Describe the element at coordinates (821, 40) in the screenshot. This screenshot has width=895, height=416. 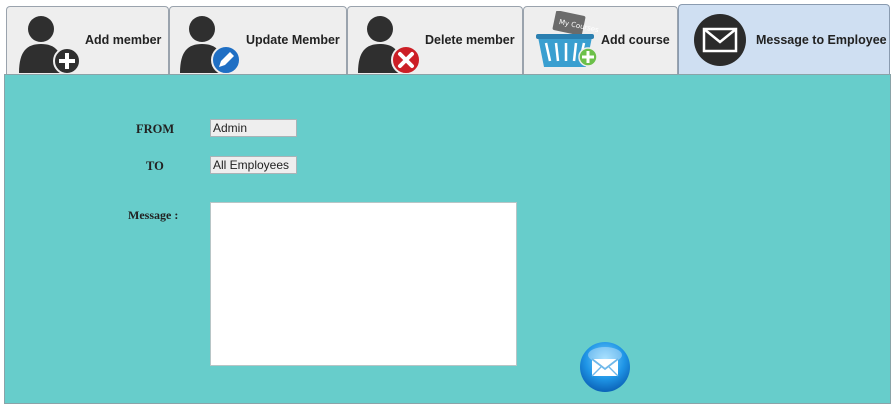
I see `tab-label: Message to Employee` at that location.